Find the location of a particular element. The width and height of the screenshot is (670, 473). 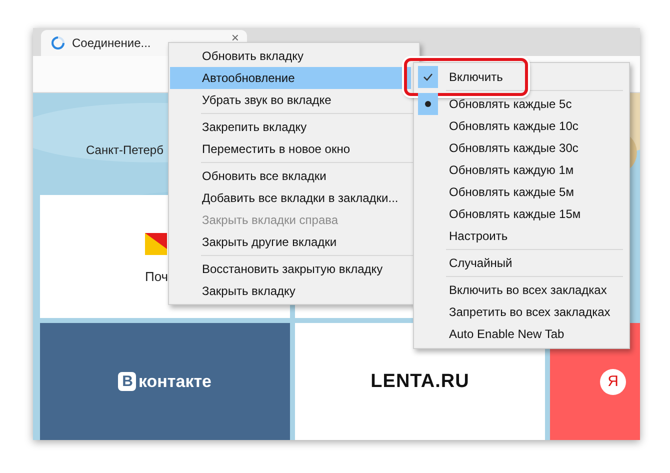

menu-item: Обновлять каждые 30с is located at coordinates (521, 148).